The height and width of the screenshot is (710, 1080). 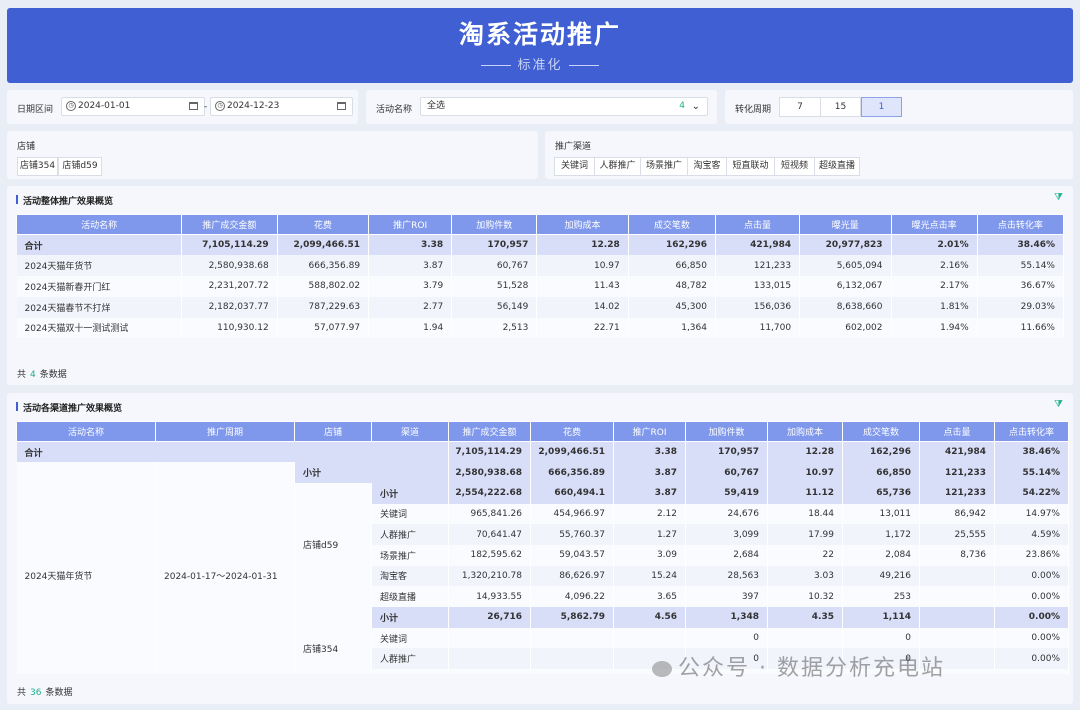 What do you see at coordinates (726, 514) in the screenshot?
I see `table-cell: 24,676` at bounding box center [726, 514].